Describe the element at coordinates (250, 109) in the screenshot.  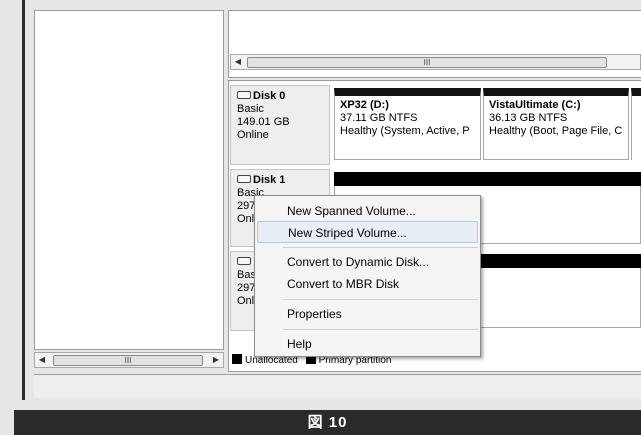
I see `disk-type: Basic` at that location.